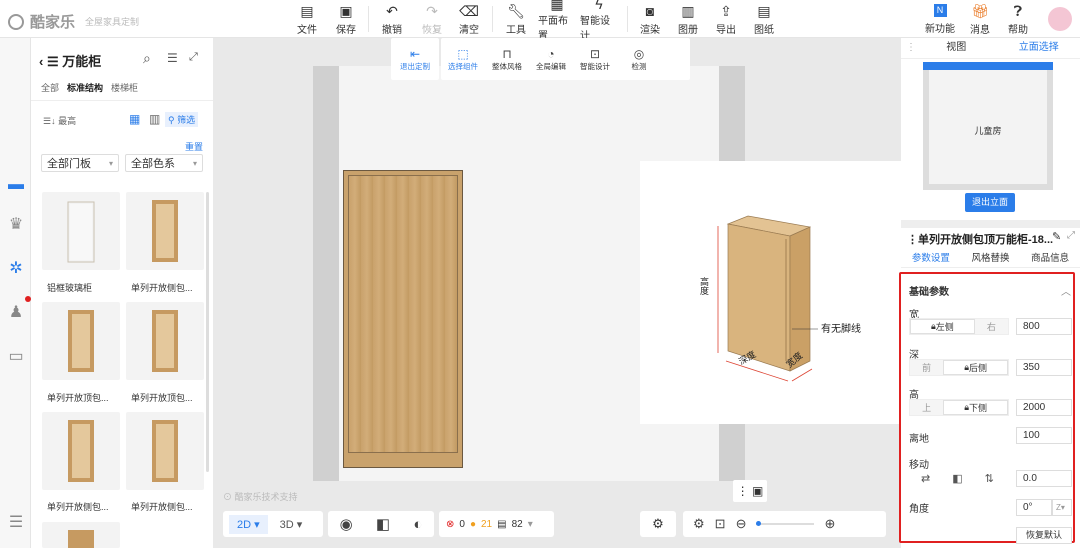  What do you see at coordinates (940, 19) in the screenshot?
I see `new-features-button: N 新功能` at bounding box center [940, 19].